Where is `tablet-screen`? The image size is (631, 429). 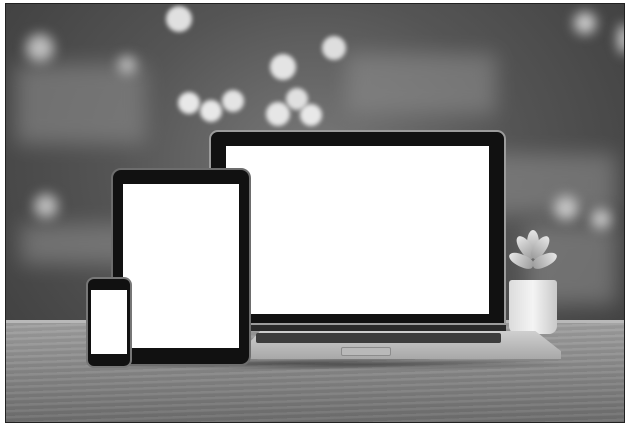
tablet-screen is located at coordinates (181, 266).